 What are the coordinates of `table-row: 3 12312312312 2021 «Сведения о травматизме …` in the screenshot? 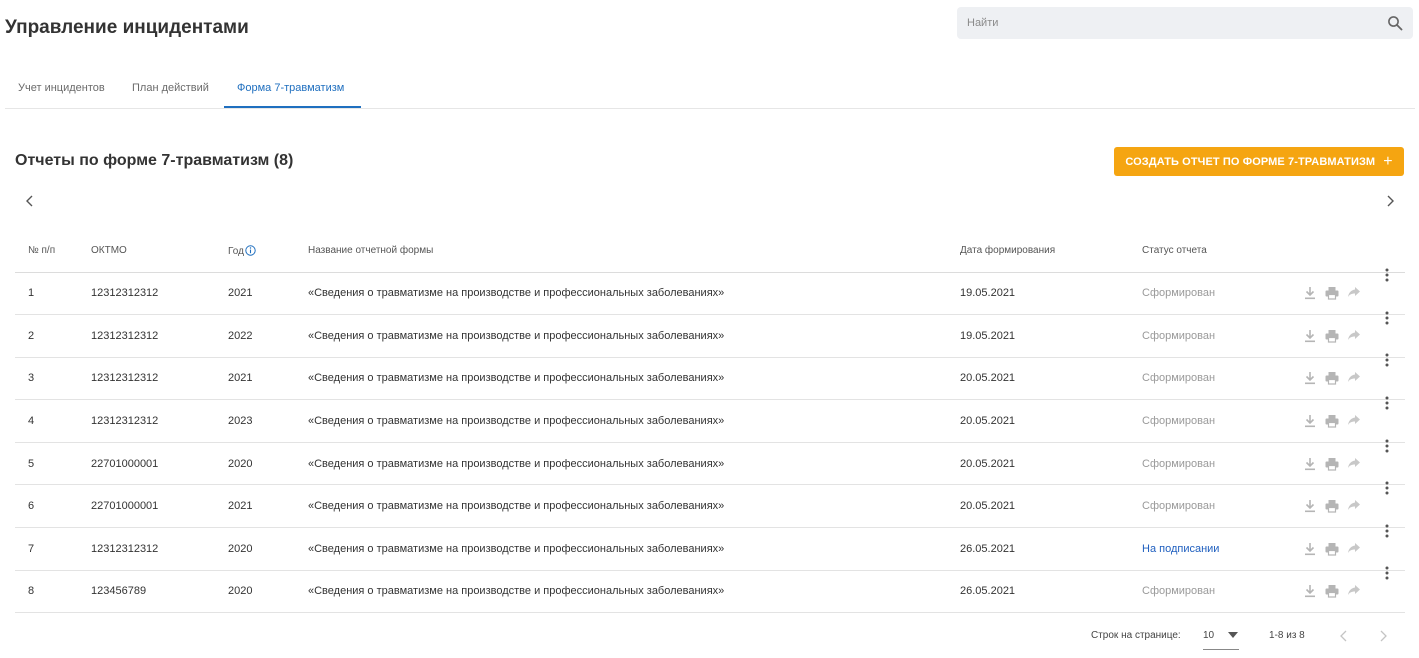 It's located at (710, 377).